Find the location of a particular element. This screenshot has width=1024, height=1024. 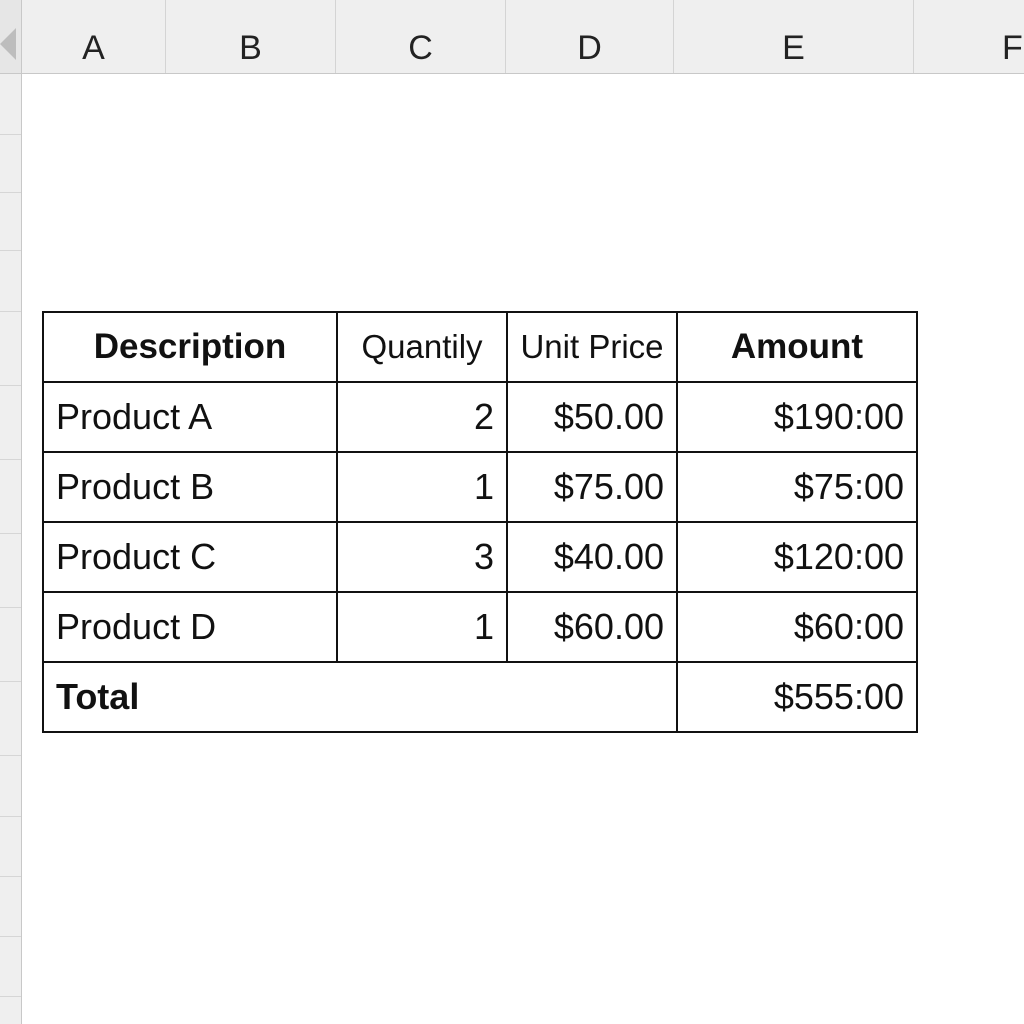

total-label-cell: Total is located at coordinates (360, 697).